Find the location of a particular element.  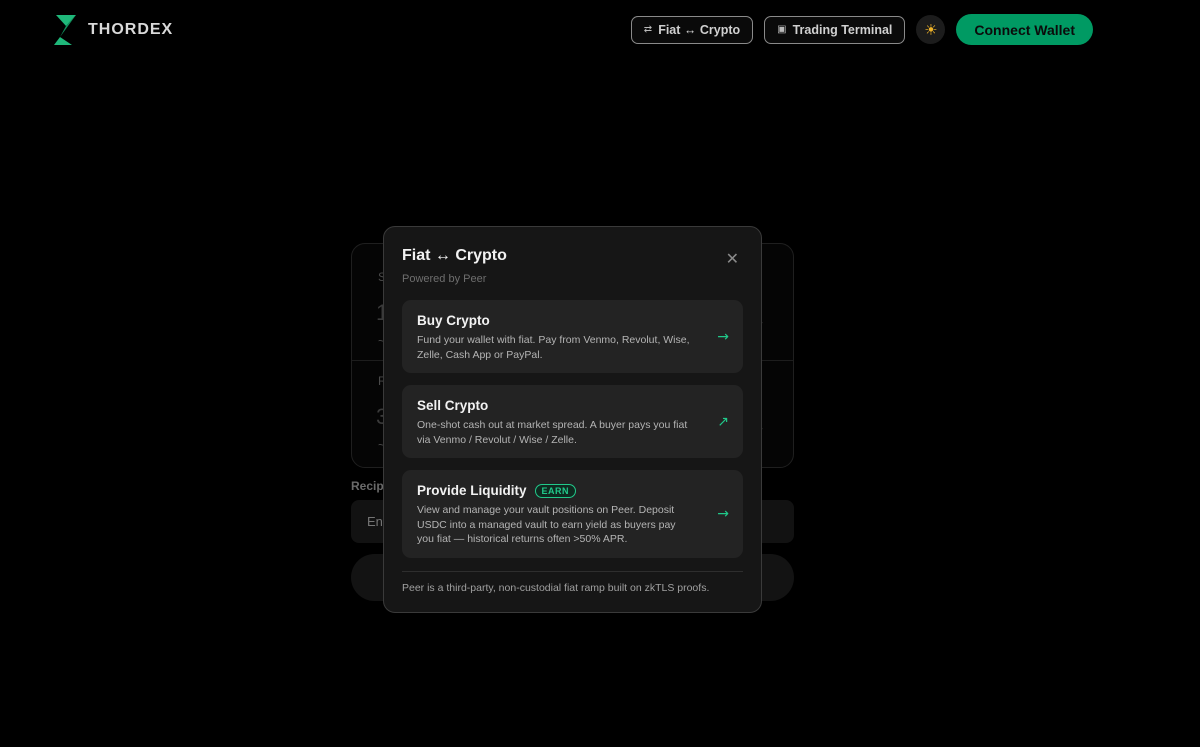

trading-terminal-label: Trading Terminal is located at coordinates (842, 29).